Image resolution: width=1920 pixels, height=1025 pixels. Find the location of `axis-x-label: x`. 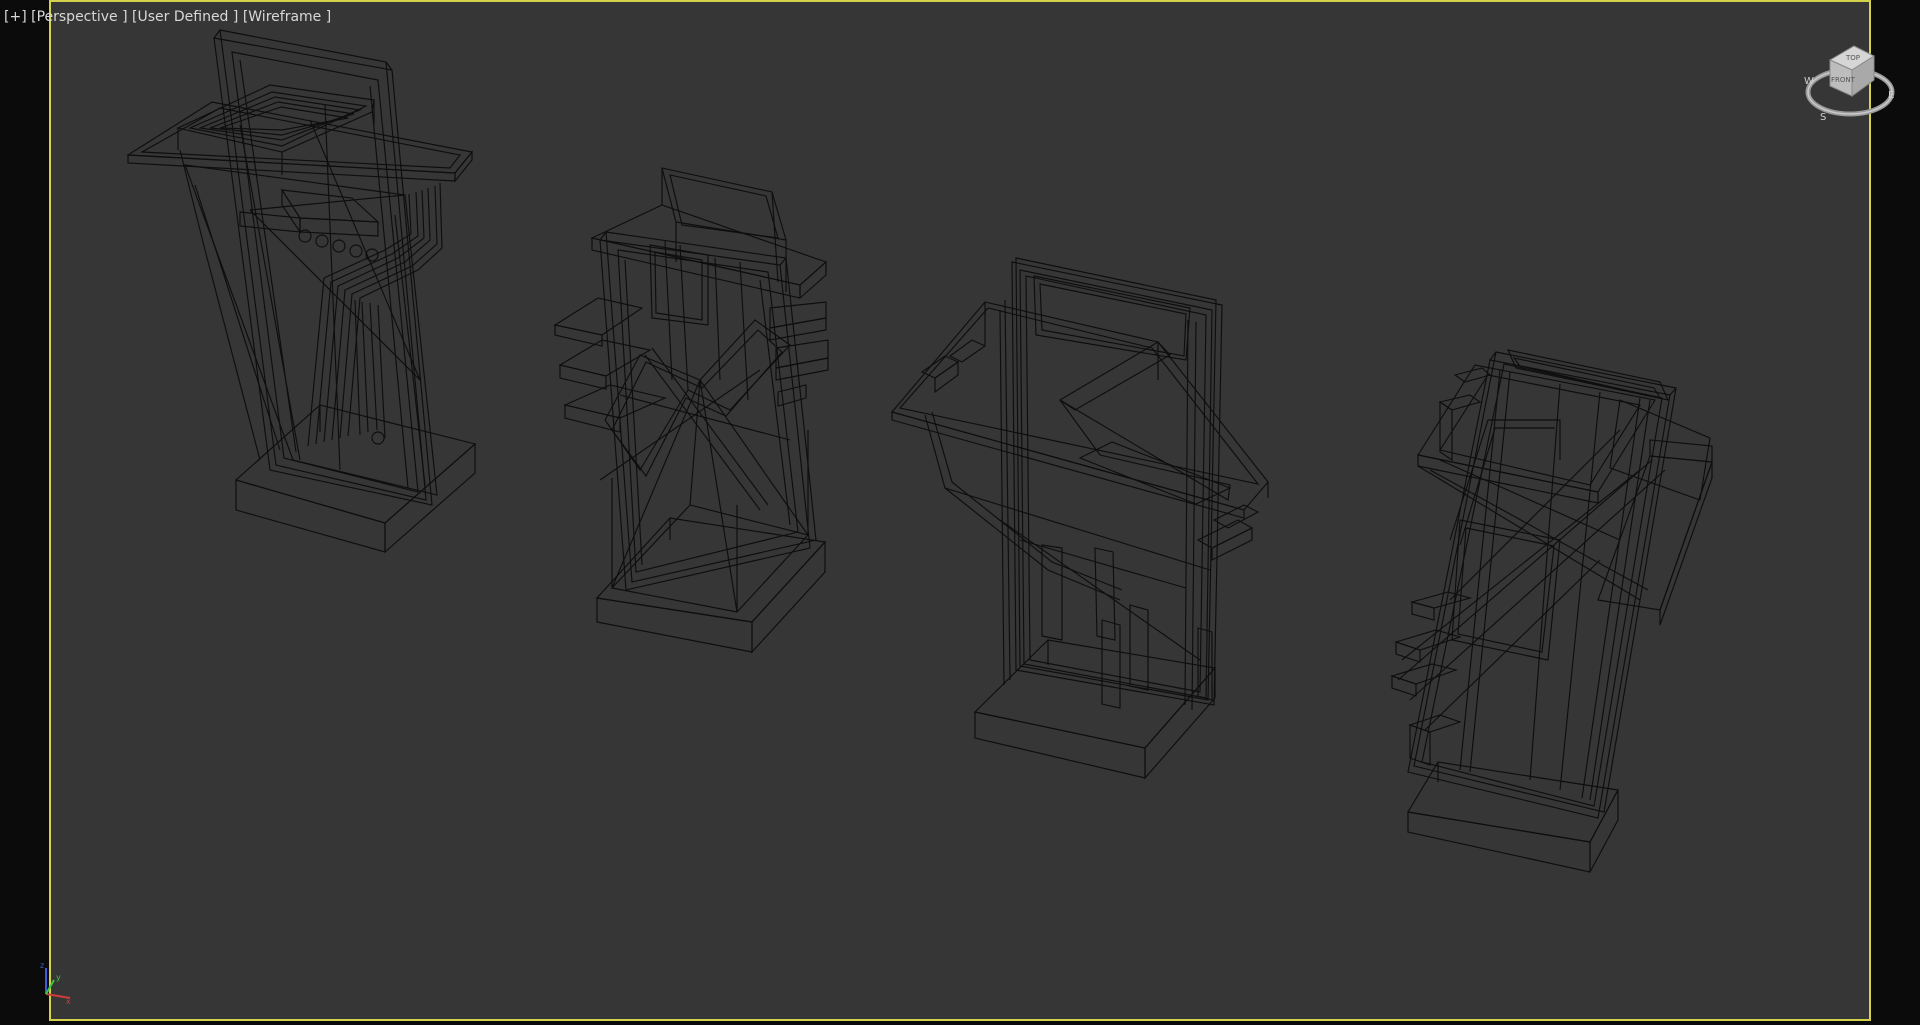

axis-x-label: x is located at coordinates (68, 1000).